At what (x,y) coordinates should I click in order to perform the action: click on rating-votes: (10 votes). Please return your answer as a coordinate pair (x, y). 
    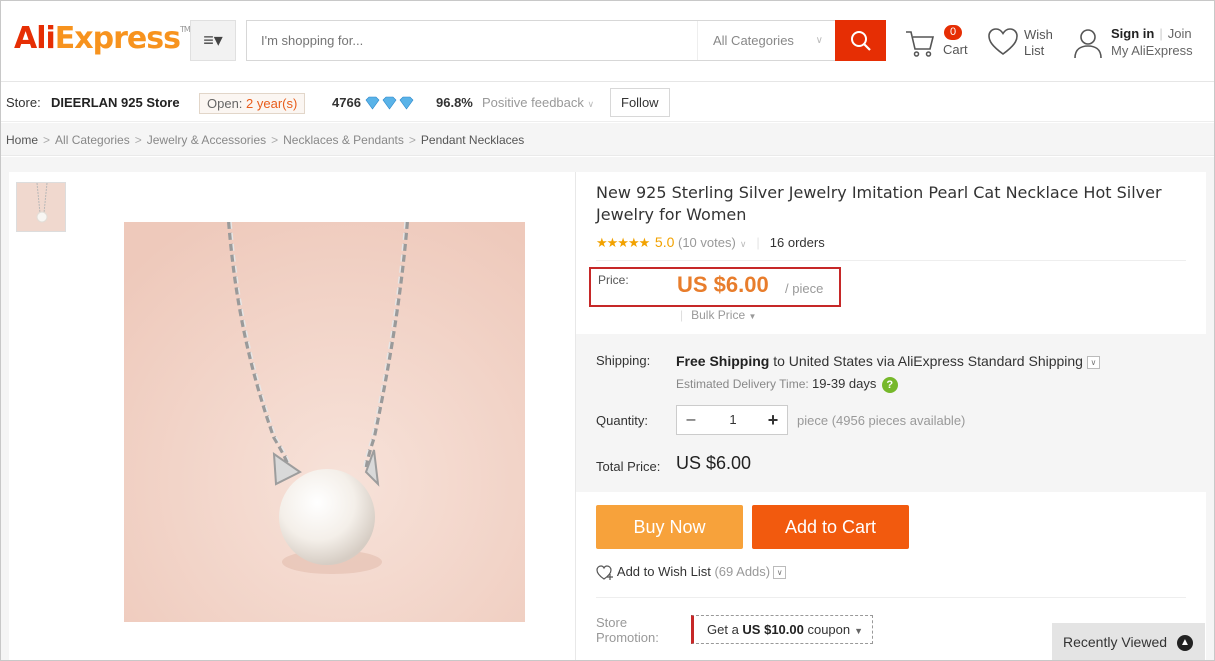
    Looking at the image, I should click on (707, 242).